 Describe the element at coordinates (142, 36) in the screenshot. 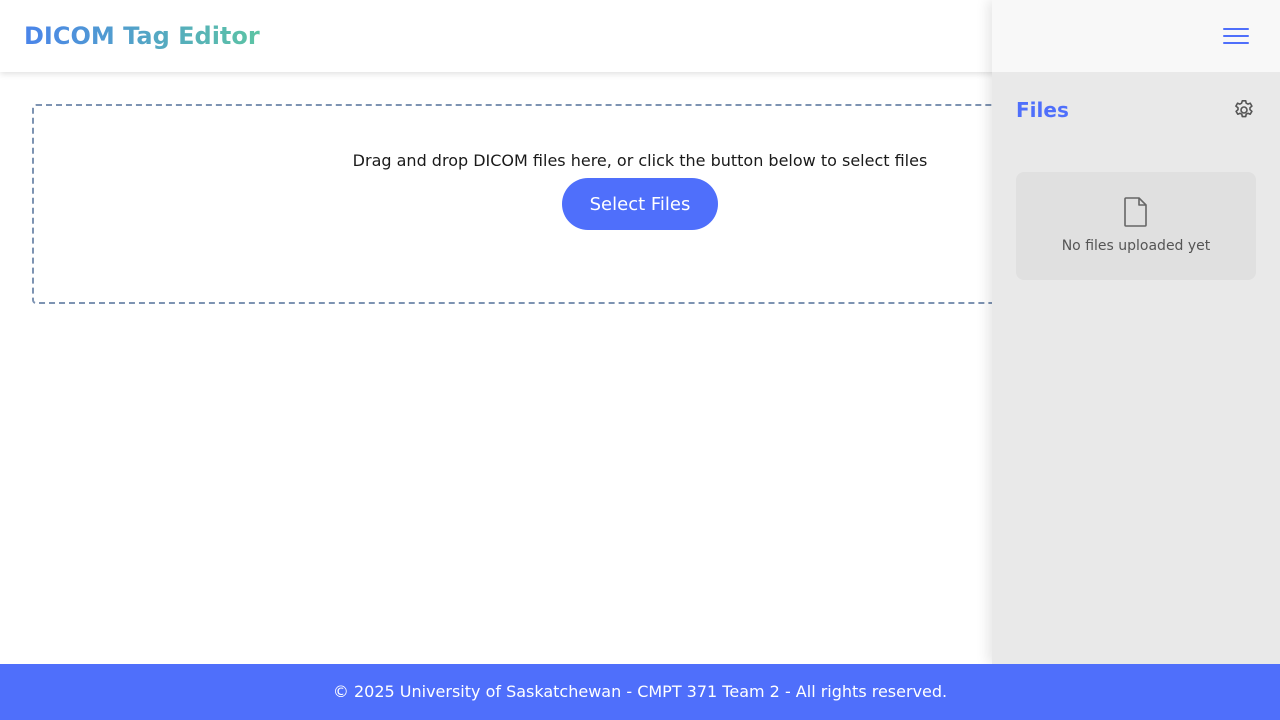

I see `app-title: DICOM Tag Editor` at that location.